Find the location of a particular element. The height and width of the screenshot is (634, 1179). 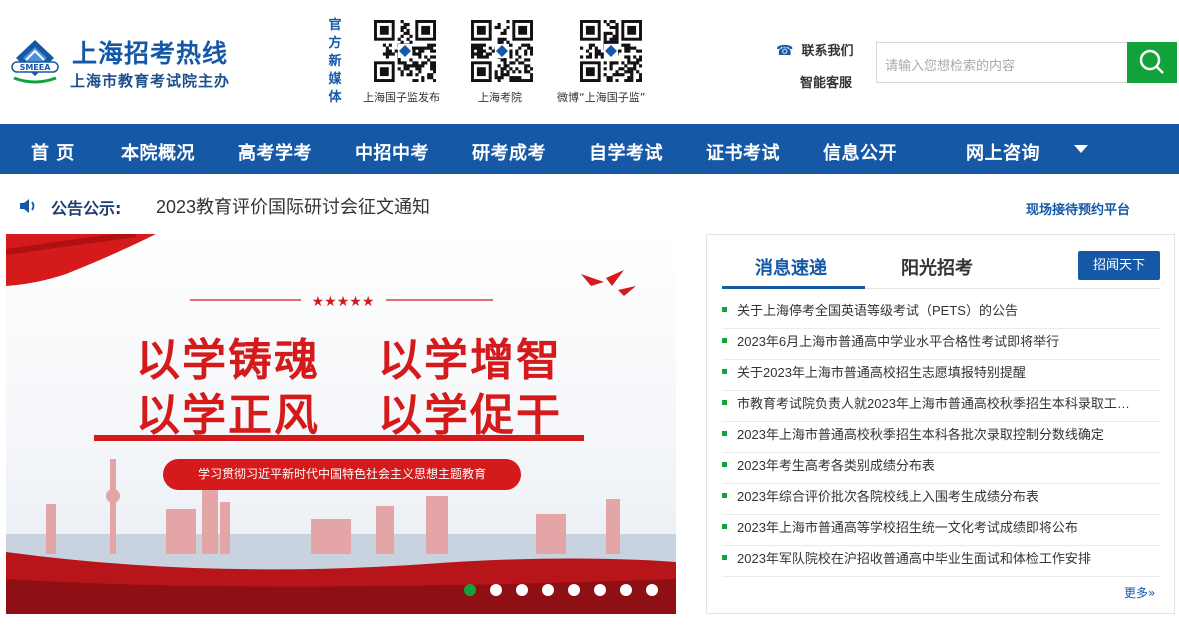

news-title: 关于上海停考全国英语等级考试（PETS）的公告 is located at coordinates (877, 310).